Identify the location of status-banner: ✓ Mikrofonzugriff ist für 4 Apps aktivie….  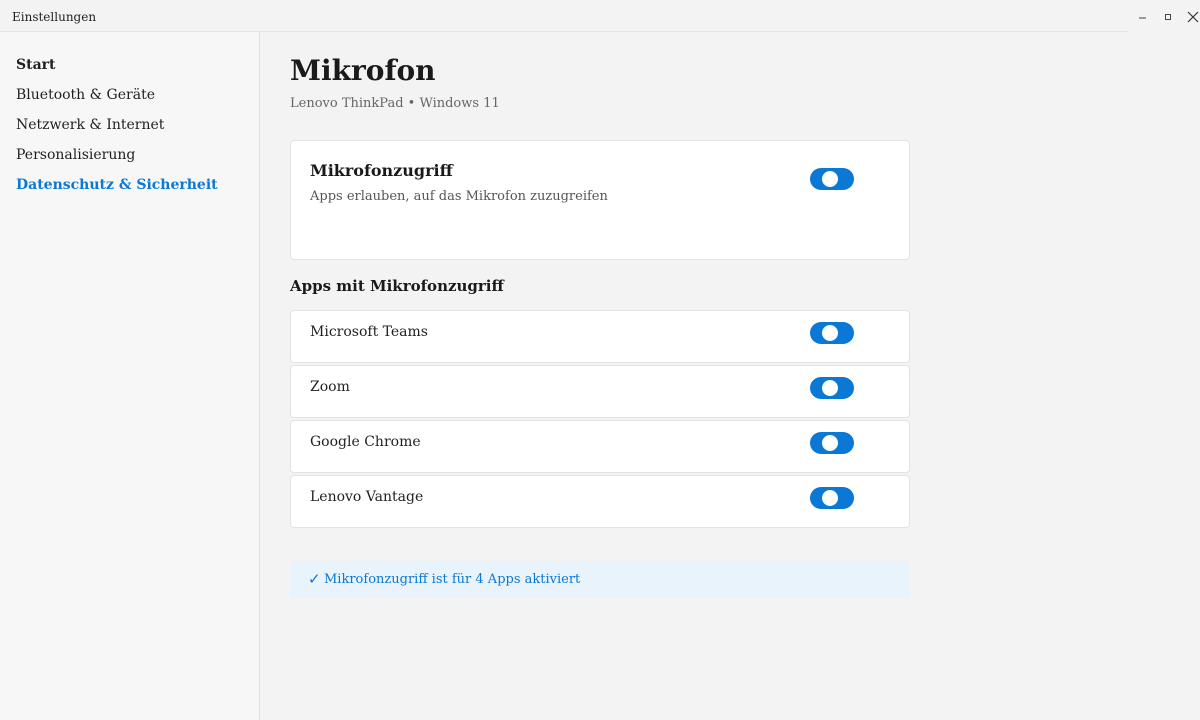
(600, 579).